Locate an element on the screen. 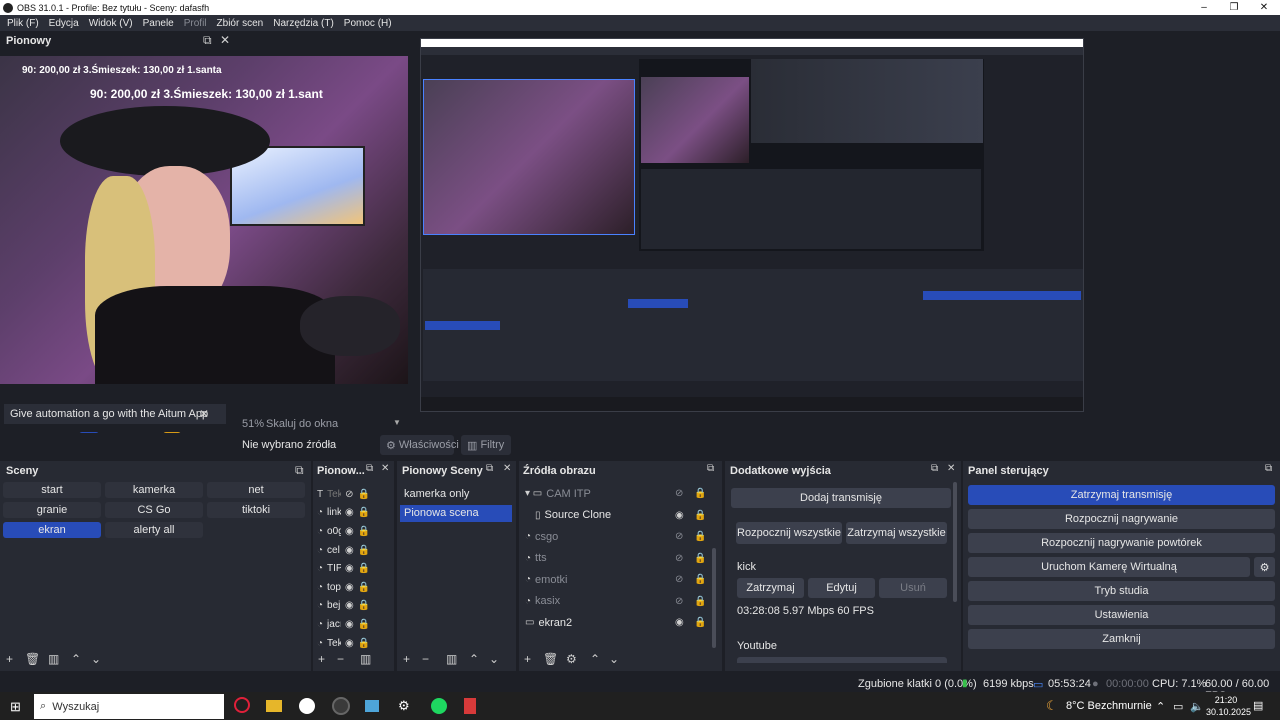 The width and height of the screenshot is (1280, 720). undock-icon: ⧉ is located at coordinates (207, 40).